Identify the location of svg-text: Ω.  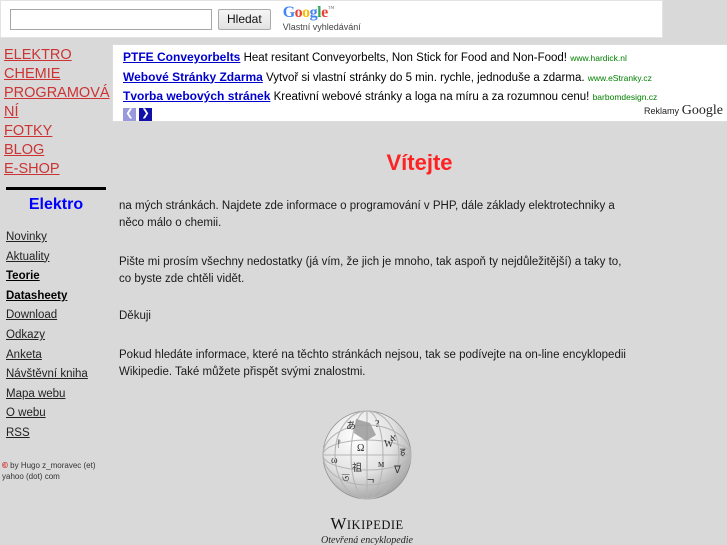
(360, 448).